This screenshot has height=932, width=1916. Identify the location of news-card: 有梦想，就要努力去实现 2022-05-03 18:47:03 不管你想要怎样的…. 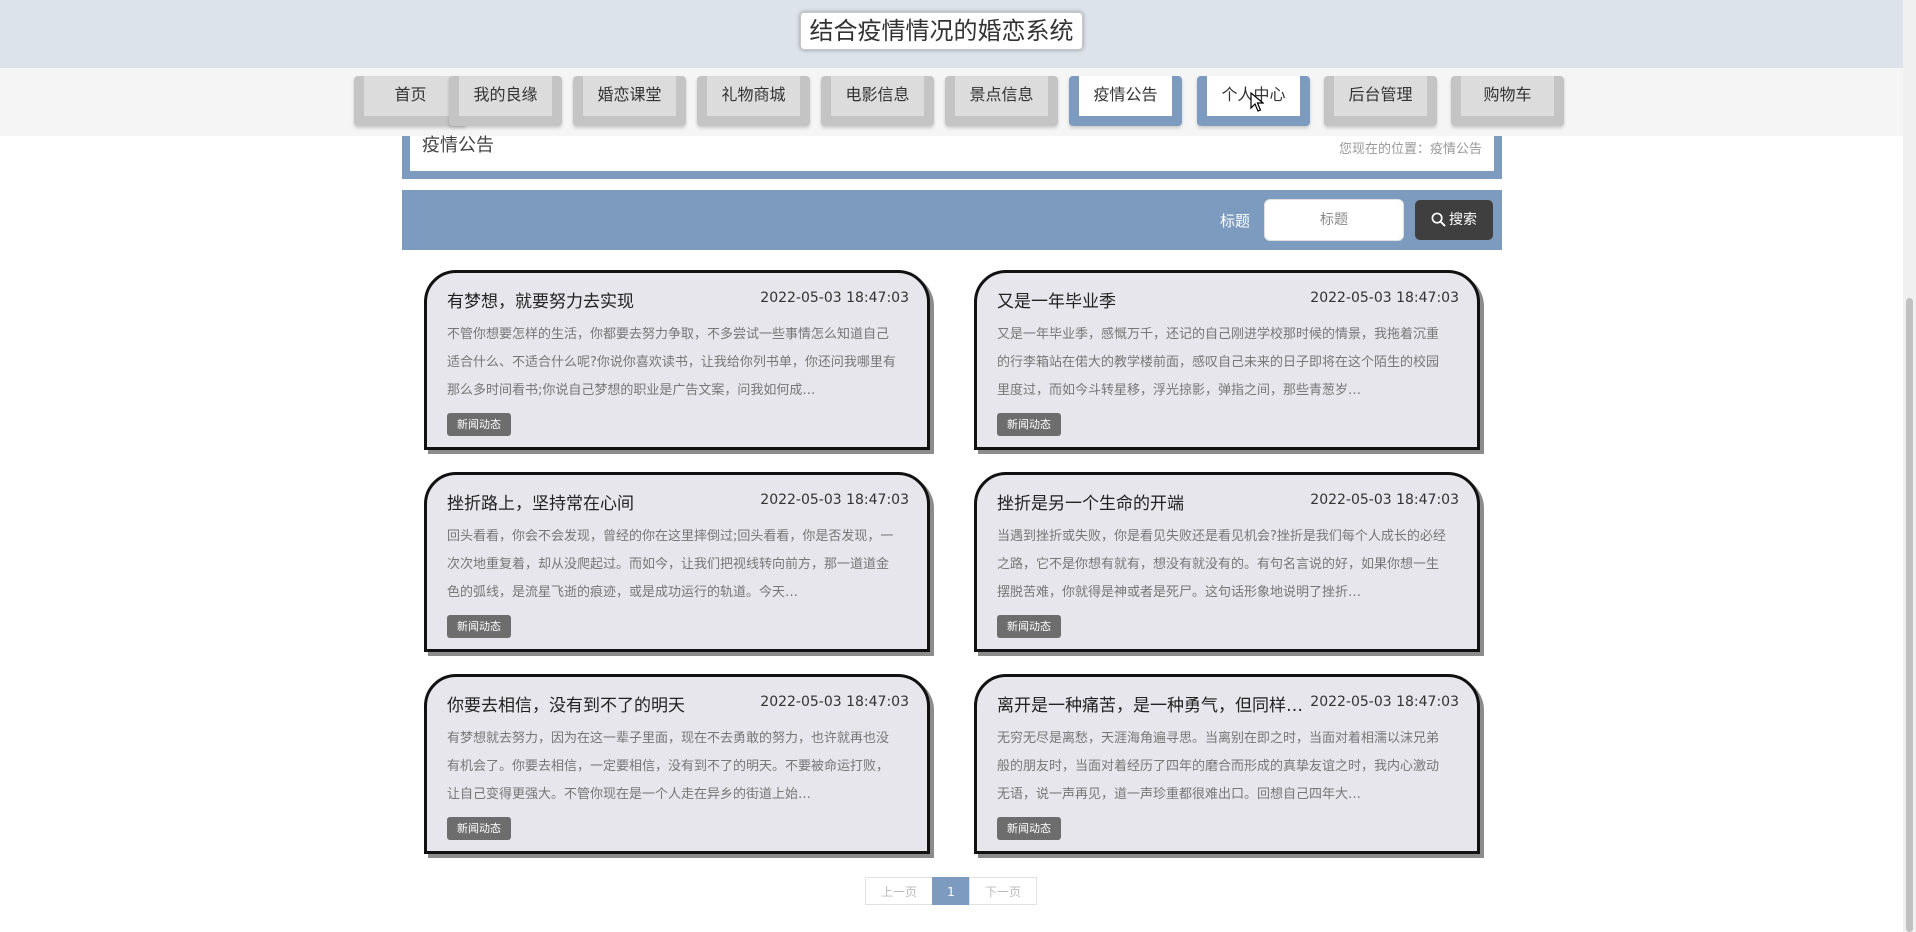
(677, 360).